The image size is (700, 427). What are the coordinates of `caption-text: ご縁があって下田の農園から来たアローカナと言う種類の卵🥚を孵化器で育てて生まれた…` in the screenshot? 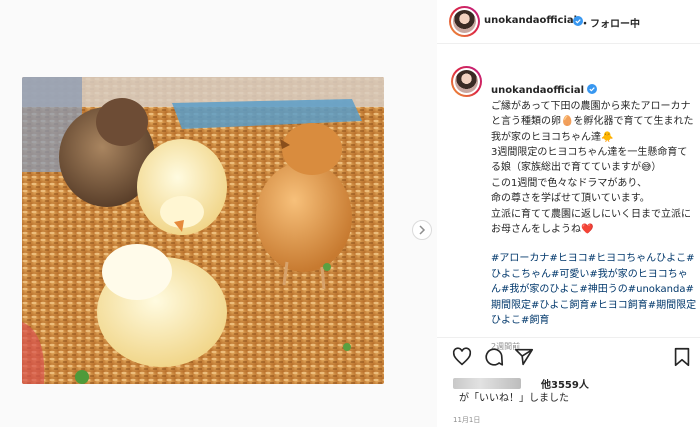 It's located at (592, 168).